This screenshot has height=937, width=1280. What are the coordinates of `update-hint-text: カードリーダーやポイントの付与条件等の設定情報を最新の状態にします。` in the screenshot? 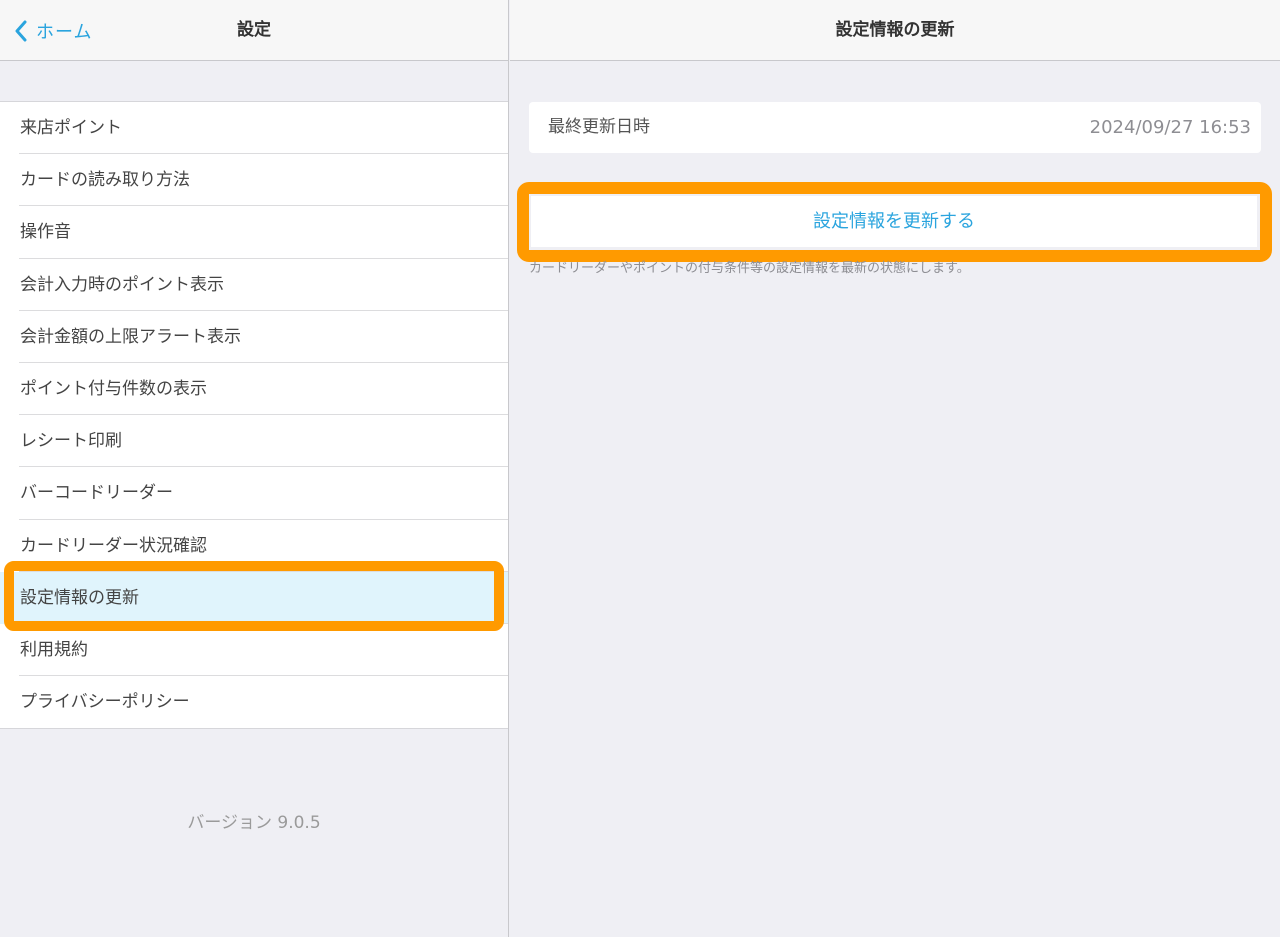 It's located at (749, 268).